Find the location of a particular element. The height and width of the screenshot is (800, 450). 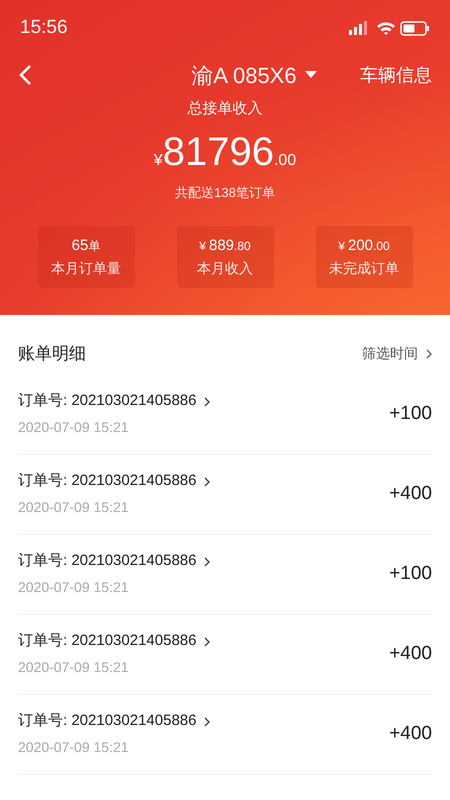

stat-label: 本月订单量 is located at coordinates (86, 268).